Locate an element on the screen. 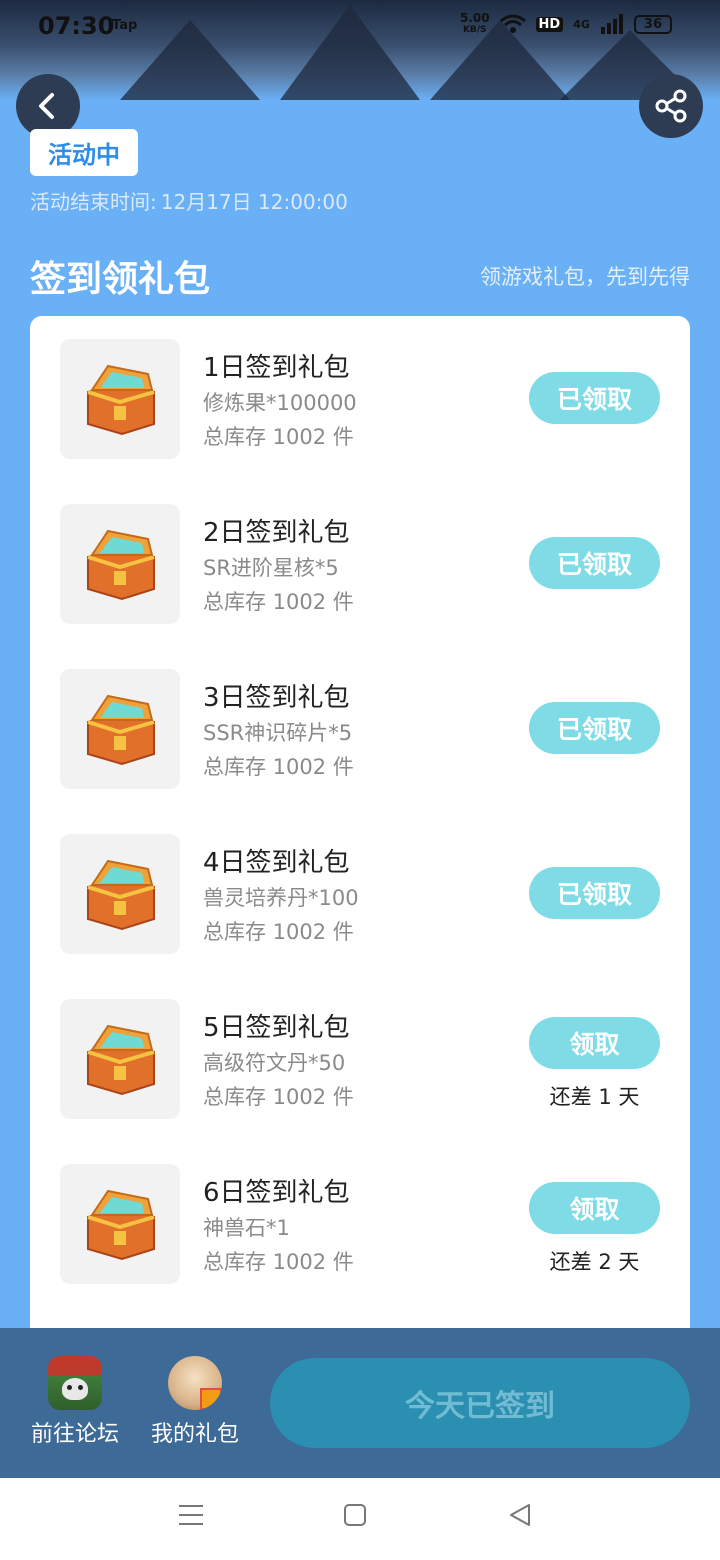 This screenshot has height=1560, width=720. share-button is located at coordinates (671, 106).